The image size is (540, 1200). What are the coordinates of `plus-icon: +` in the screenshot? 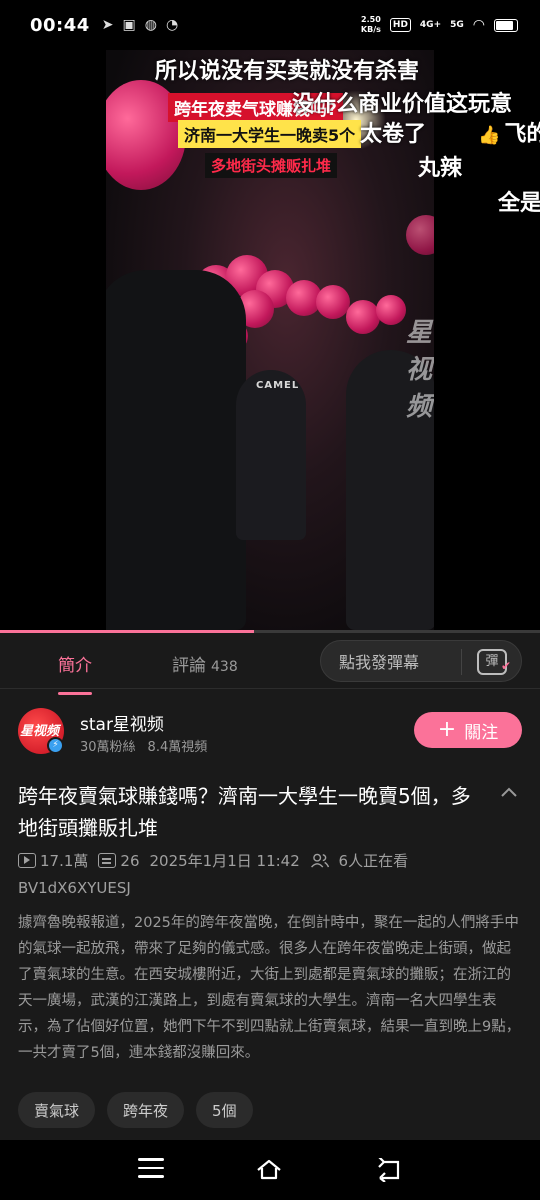 It's located at (447, 729).